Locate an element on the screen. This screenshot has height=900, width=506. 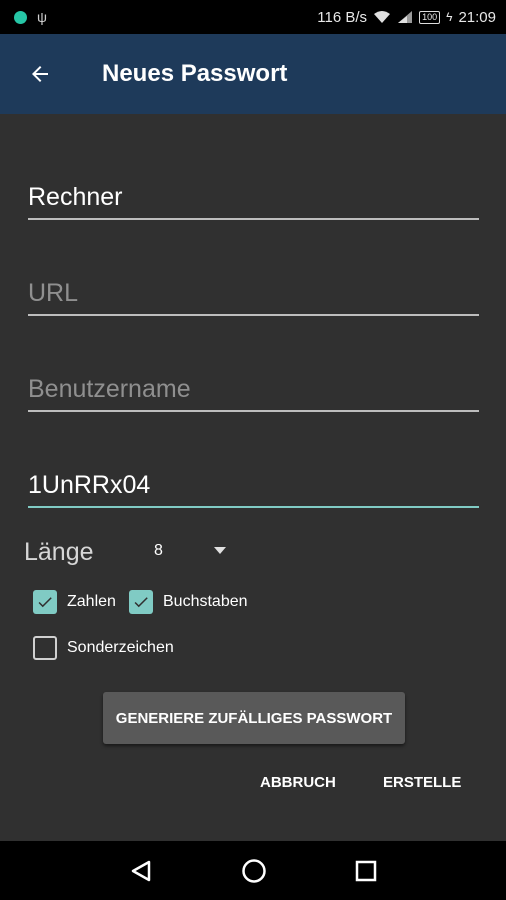
dropdown-arrow-icon is located at coordinates (220, 550).